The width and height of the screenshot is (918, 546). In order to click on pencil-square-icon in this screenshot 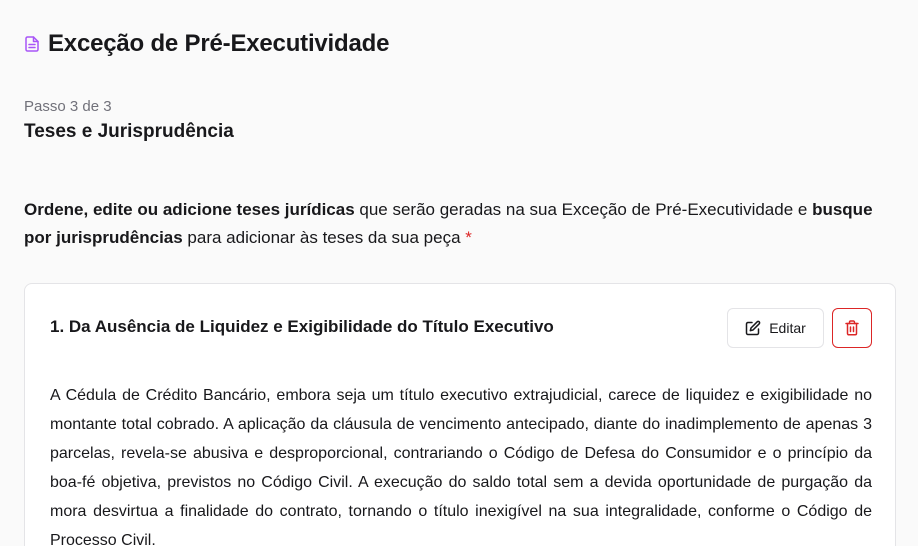, I will do `click(753, 328)`.